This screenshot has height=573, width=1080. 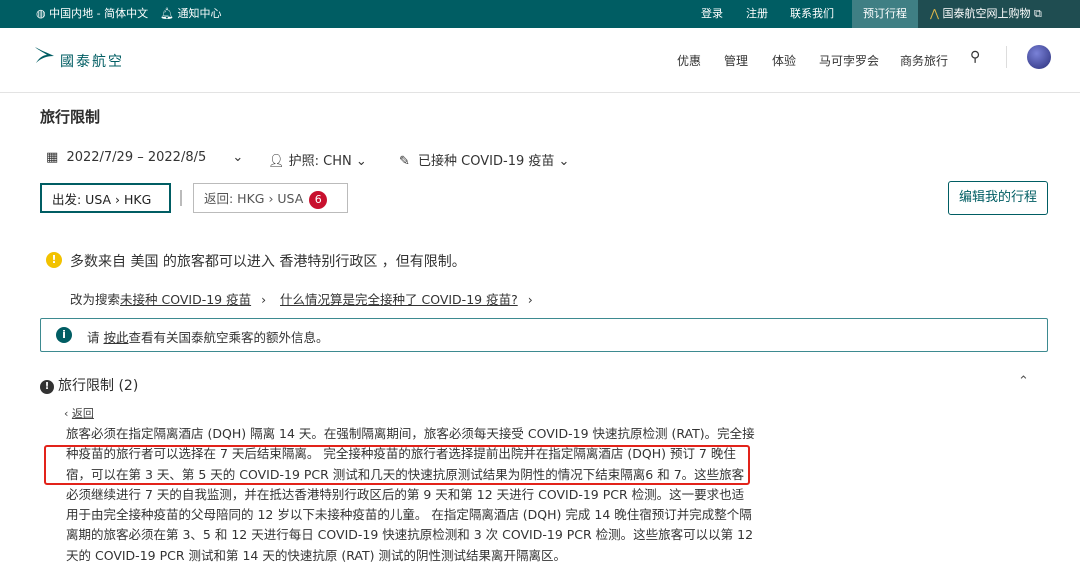 What do you see at coordinates (540, 60) in the screenshot?
I see `main-nav: 國泰航空 优惠 管理 体验 马可孛罗会 商务旅行 ⚲` at bounding box center [540, 60].